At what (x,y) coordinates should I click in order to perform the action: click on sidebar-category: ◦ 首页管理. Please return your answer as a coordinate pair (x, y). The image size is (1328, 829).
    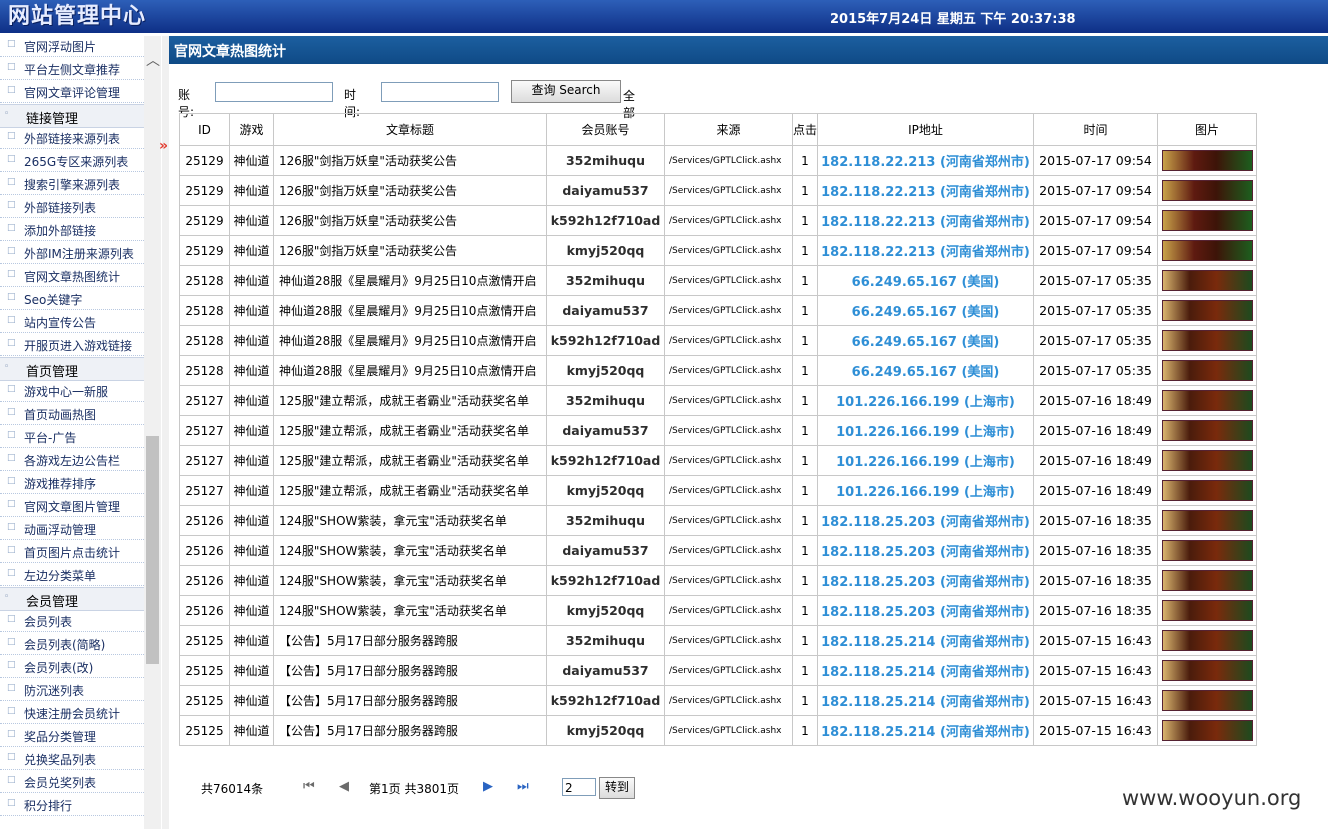
    Looking at the image, I should click on (72, 369).